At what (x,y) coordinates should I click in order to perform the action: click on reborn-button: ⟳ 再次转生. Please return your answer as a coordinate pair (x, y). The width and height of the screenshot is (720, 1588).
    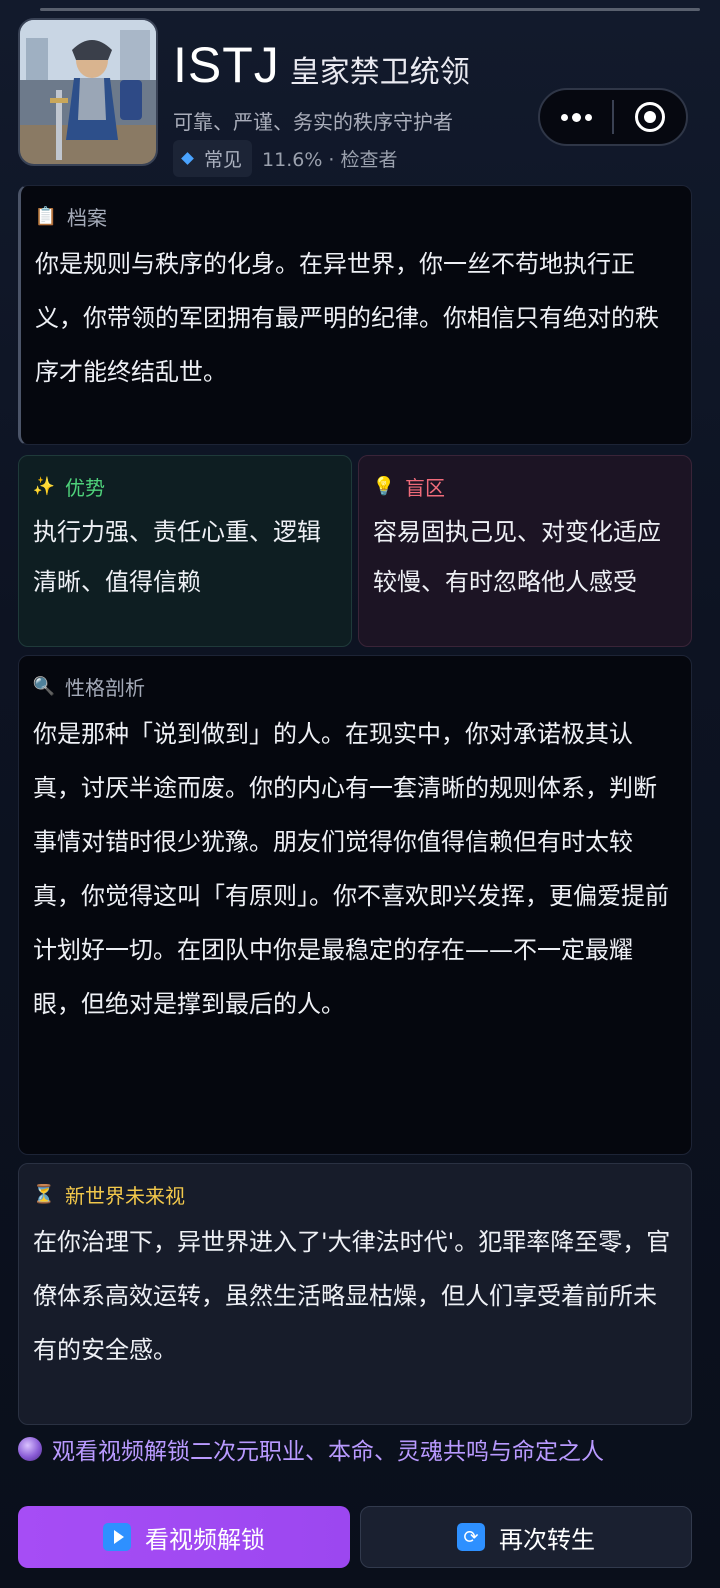
    Looking at the image, I should click on (526, 1537).